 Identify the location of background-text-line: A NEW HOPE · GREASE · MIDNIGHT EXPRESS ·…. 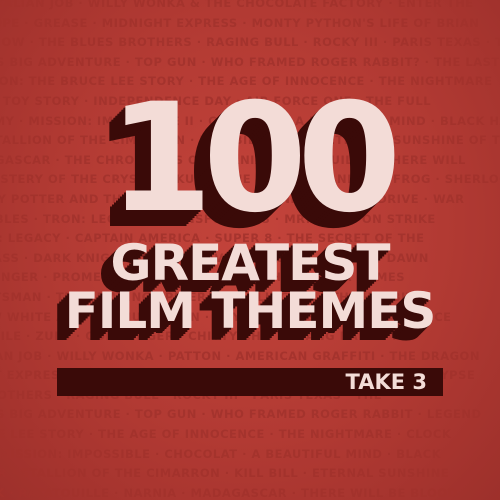
(240, 22).